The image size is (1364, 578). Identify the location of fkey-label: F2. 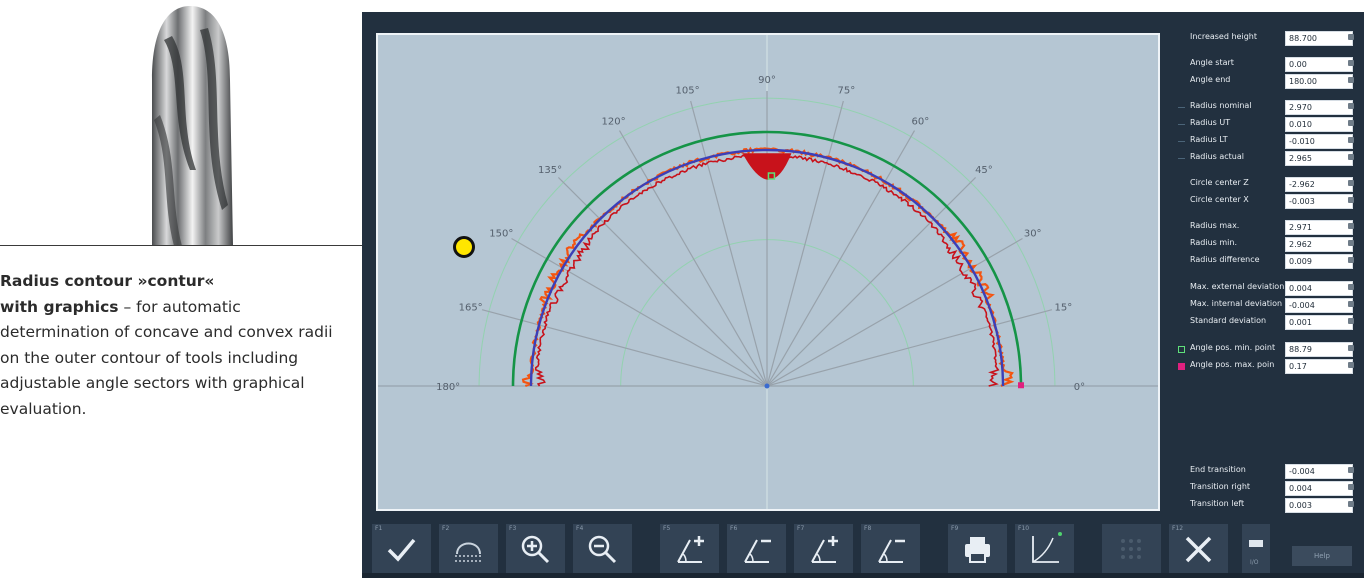
(446, 528).